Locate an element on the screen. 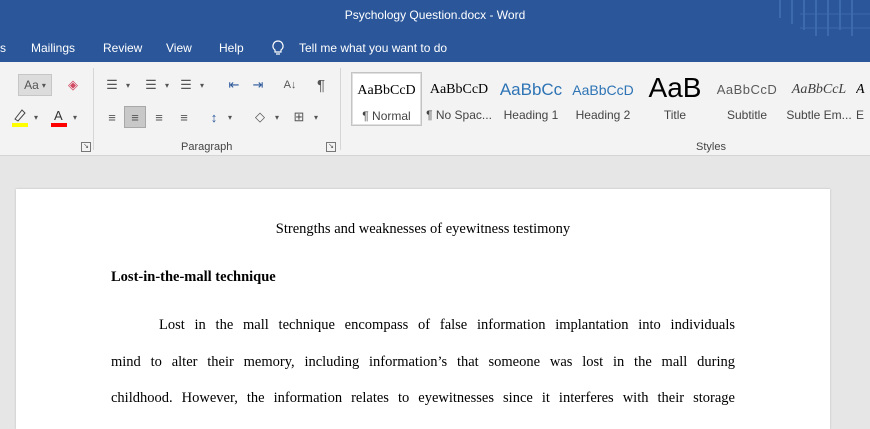 This screenshot has height=429, width=870. tab-view: View is located at coordinates (179, 48).